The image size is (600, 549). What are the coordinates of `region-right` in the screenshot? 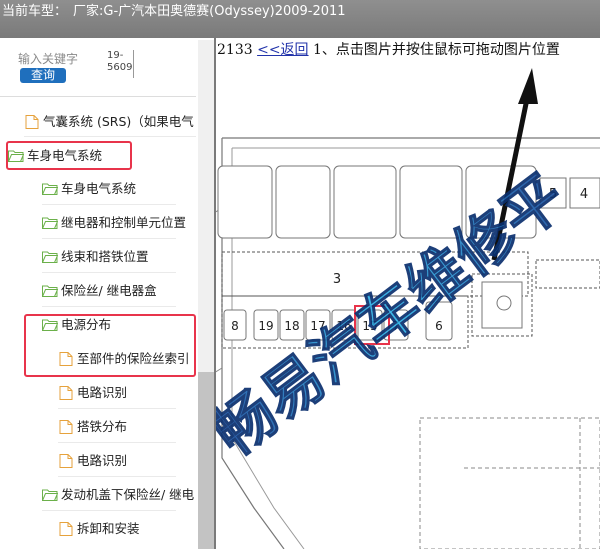 It's located at (567, 274).